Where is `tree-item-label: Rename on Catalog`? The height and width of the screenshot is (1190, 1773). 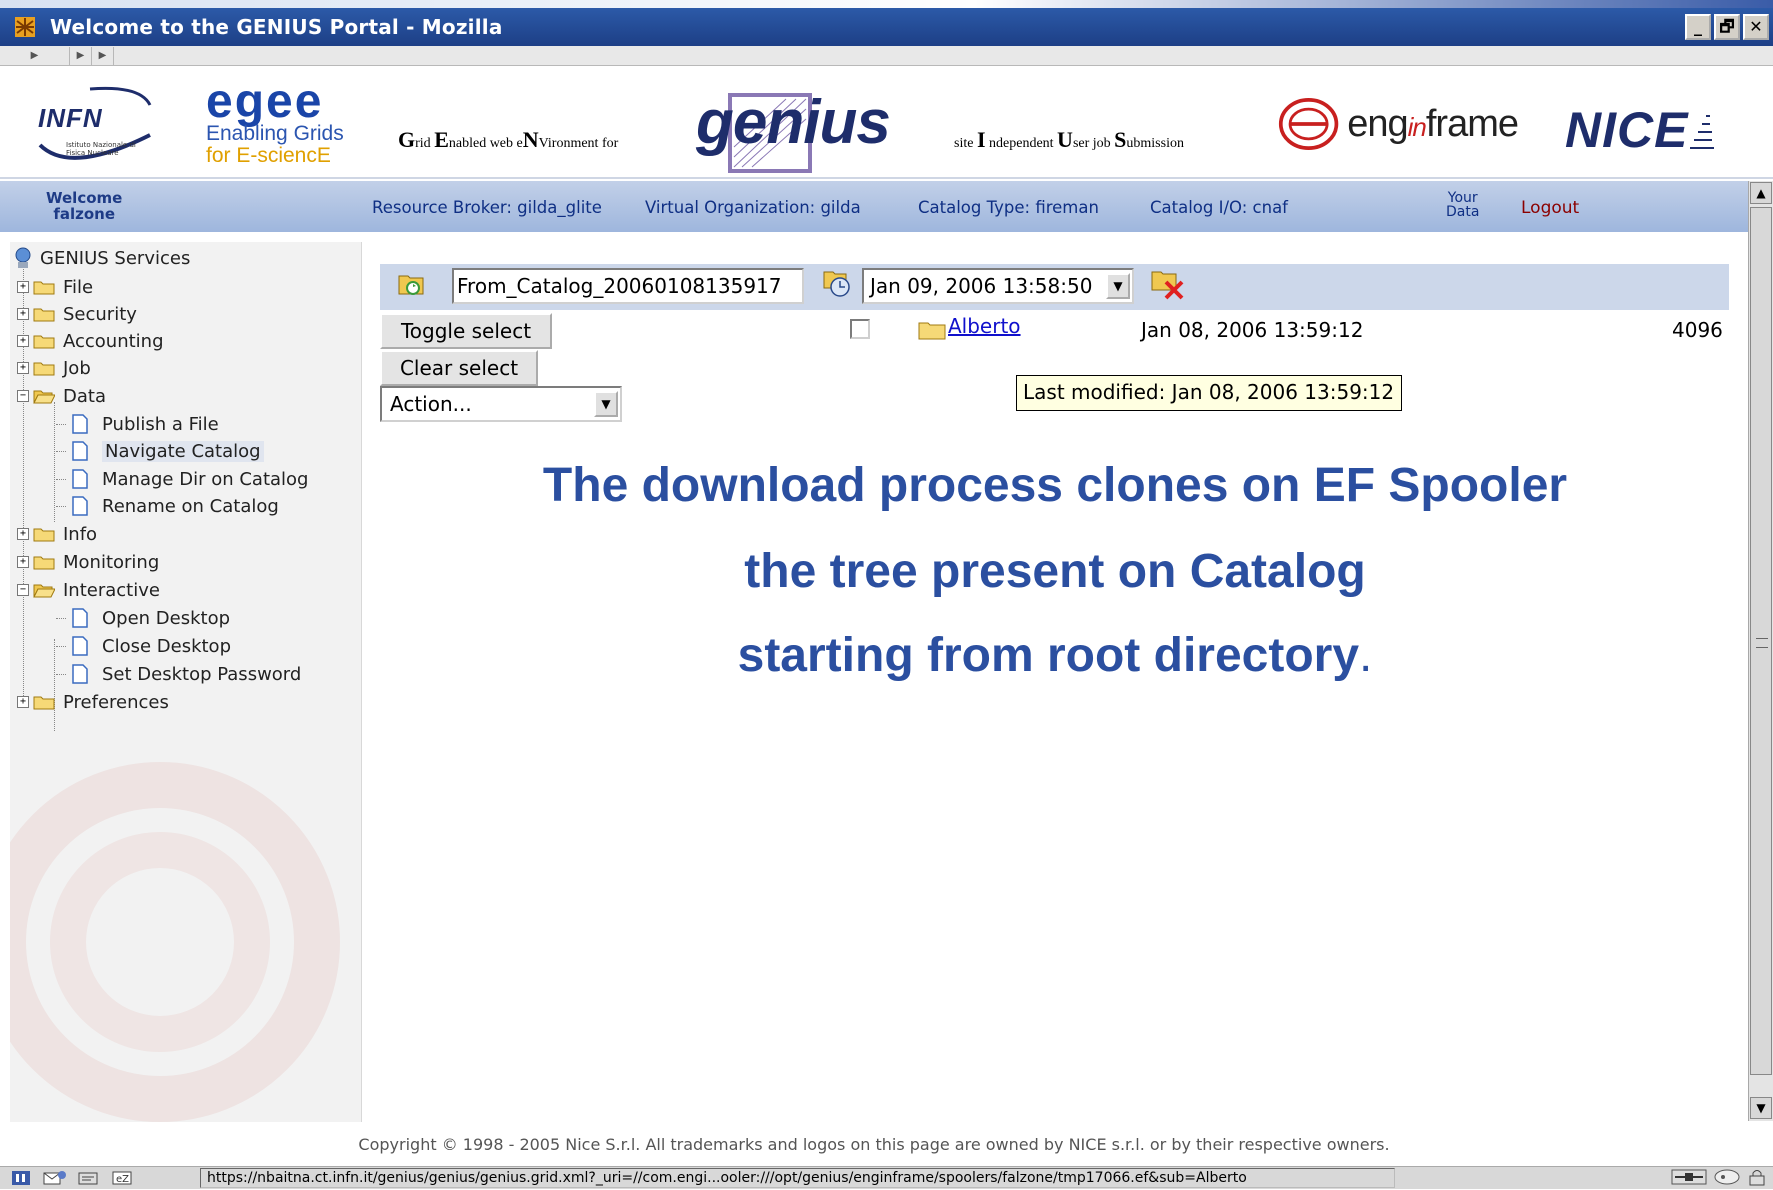 tree-item-label: Rename on Catalog is located at coordinates (190, 506).